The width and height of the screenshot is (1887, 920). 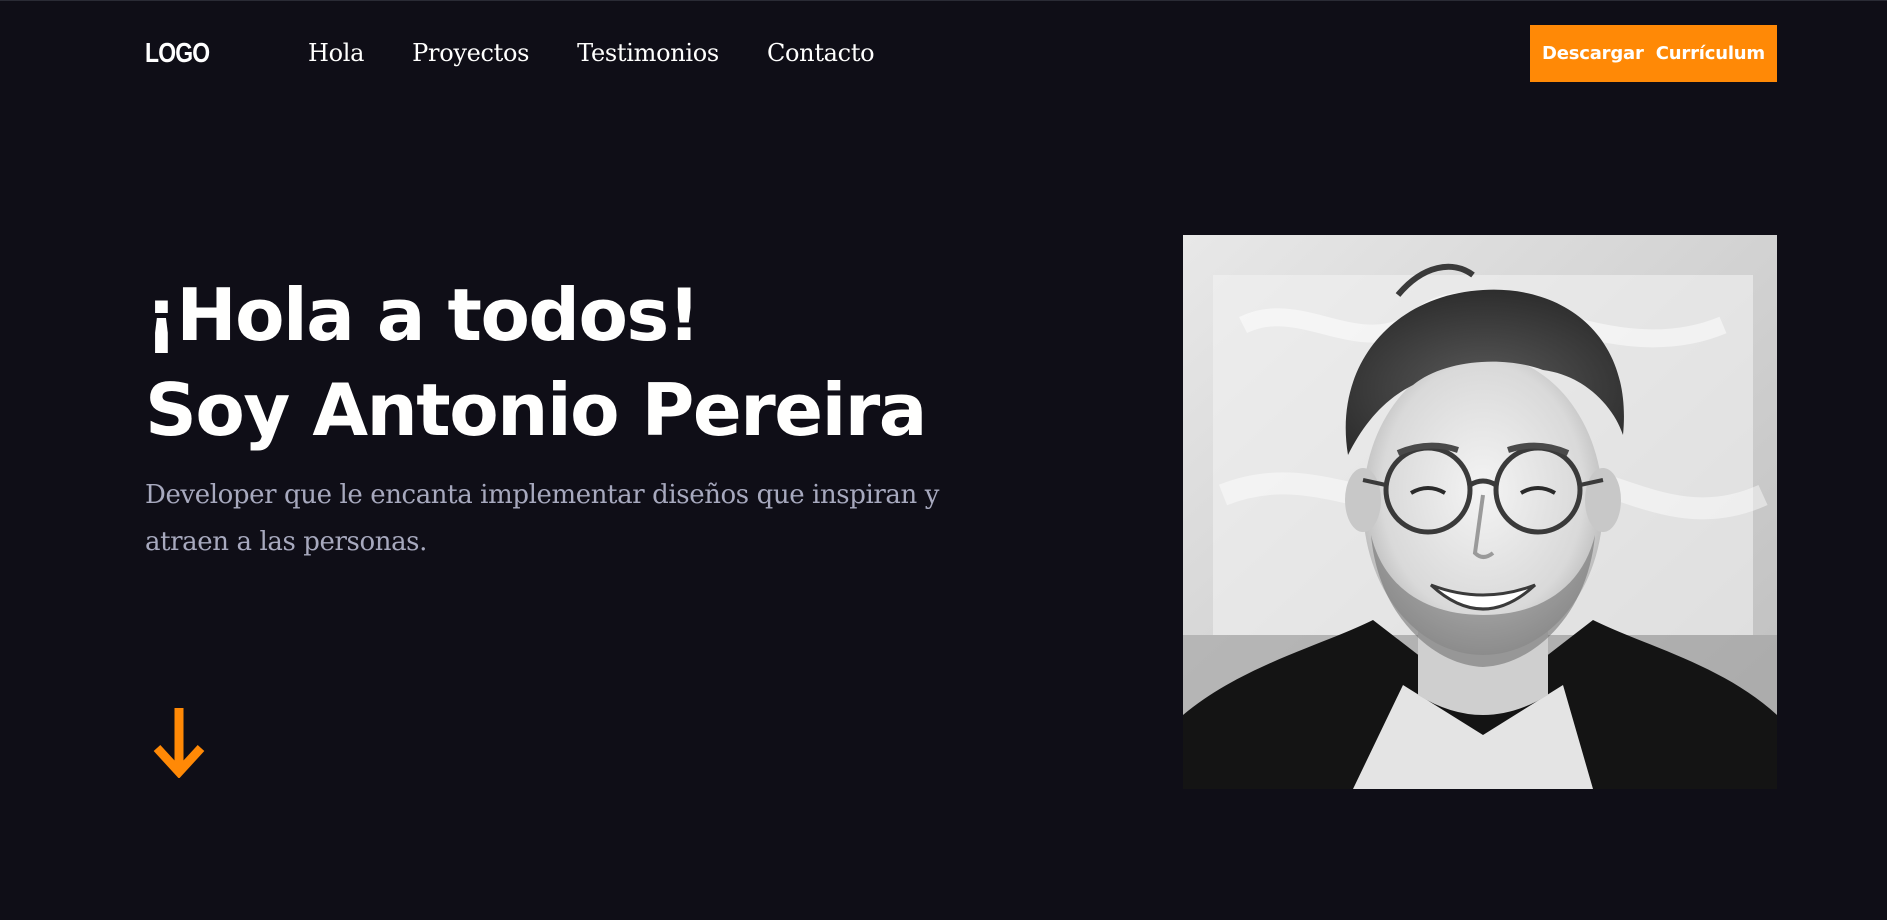 What do you see at coordinates (423, 315) in the screenshot?
I see `hero-greeting: ¡Hola a todos!` at bounding box center [423, 315].